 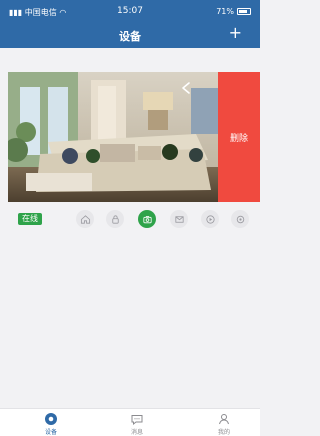 I want to click on tab-messages: 消息, so click(x=137, y=424).